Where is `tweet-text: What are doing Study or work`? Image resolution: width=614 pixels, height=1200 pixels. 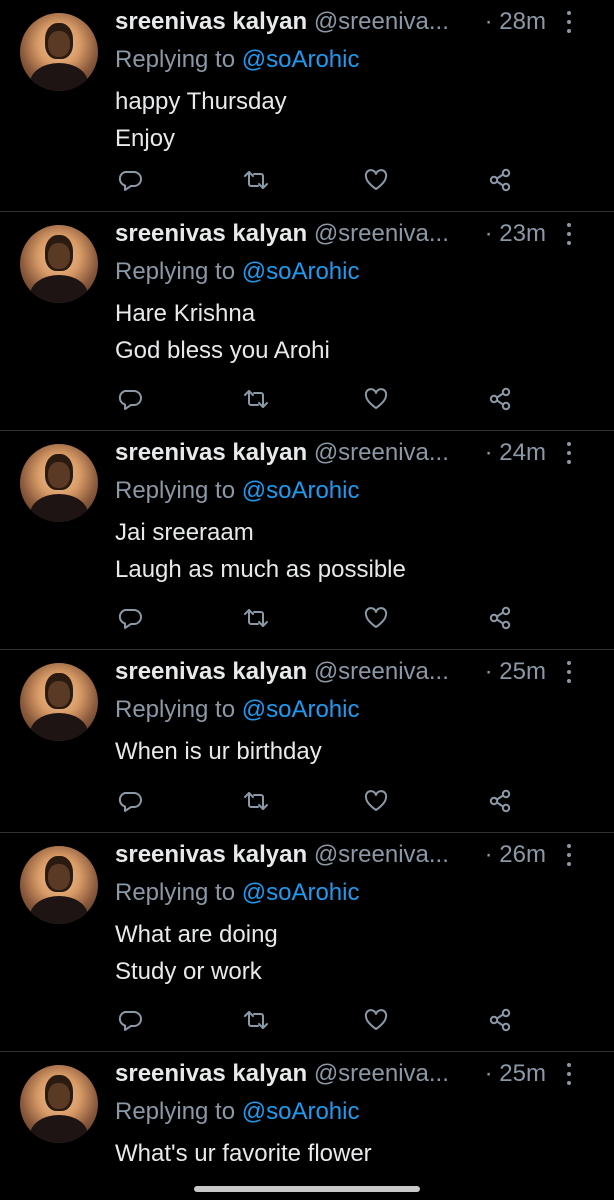 tweet-text: What are doing Study or work is located at coordinates (196, 953).